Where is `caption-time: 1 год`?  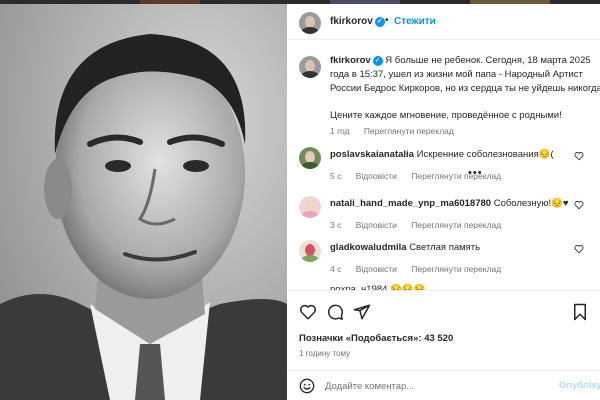 caption-time: 1 год is located at coordinates (340, 131).